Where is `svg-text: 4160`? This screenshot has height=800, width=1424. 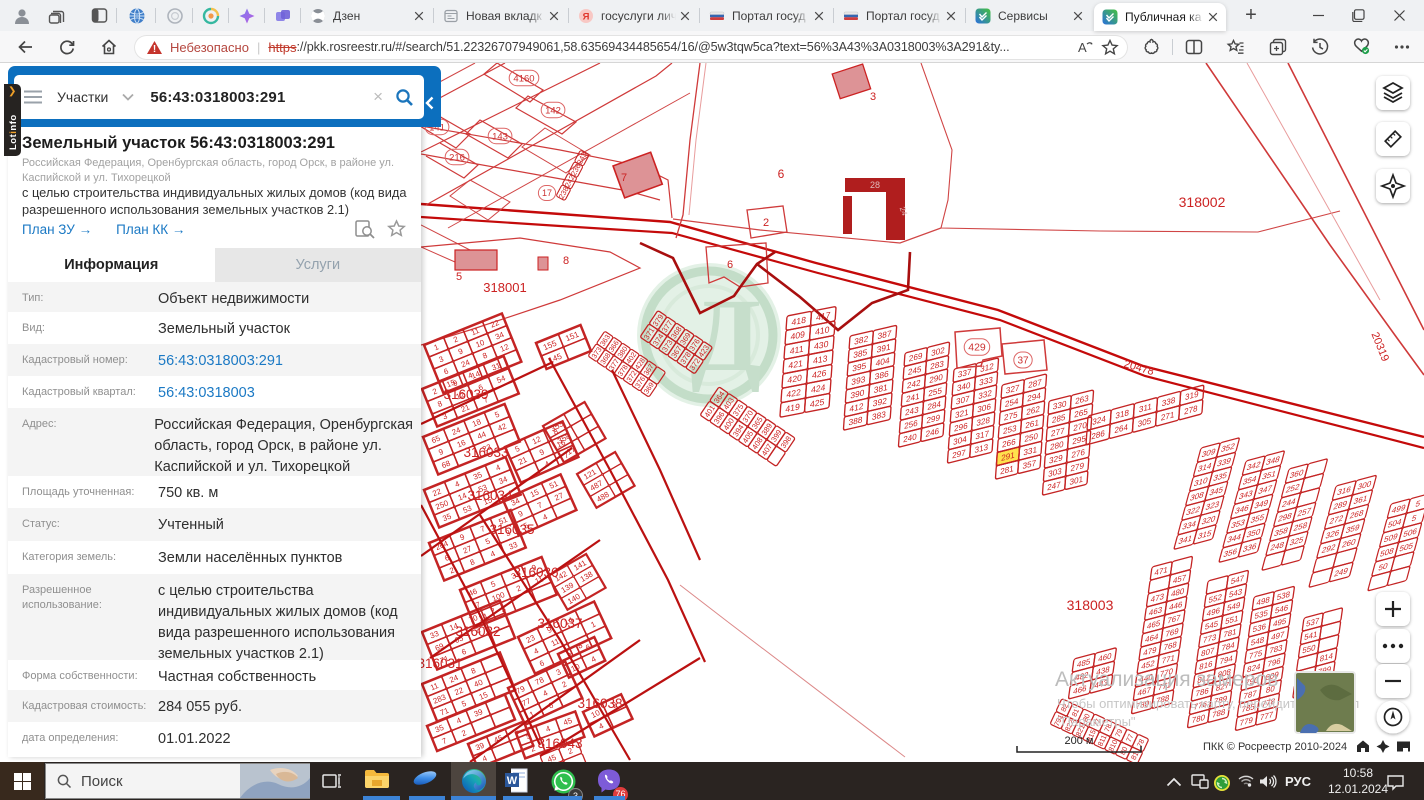 svg-text: 4160 is located at coordinates (523, 78).